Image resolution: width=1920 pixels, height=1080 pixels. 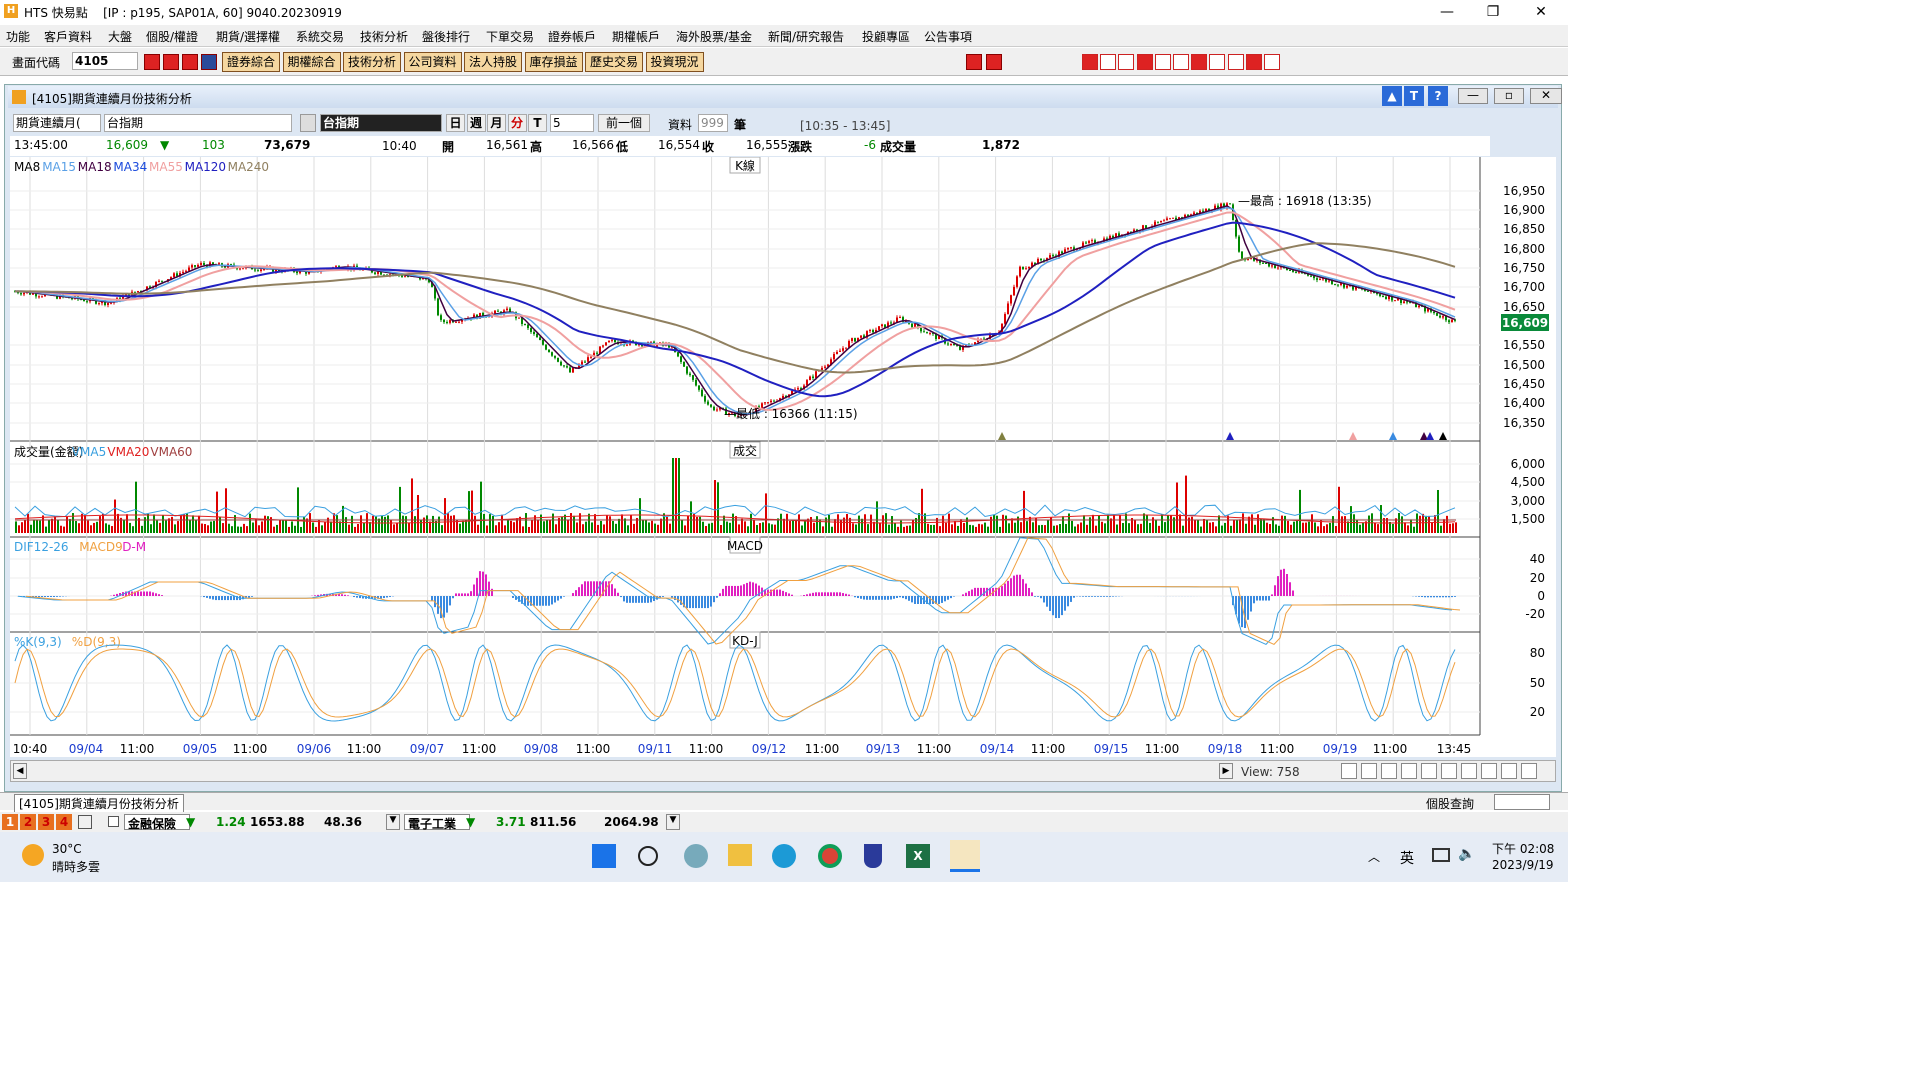 I want to click on ticker-dropdown-1: ▼, so click(x=673, y=822).